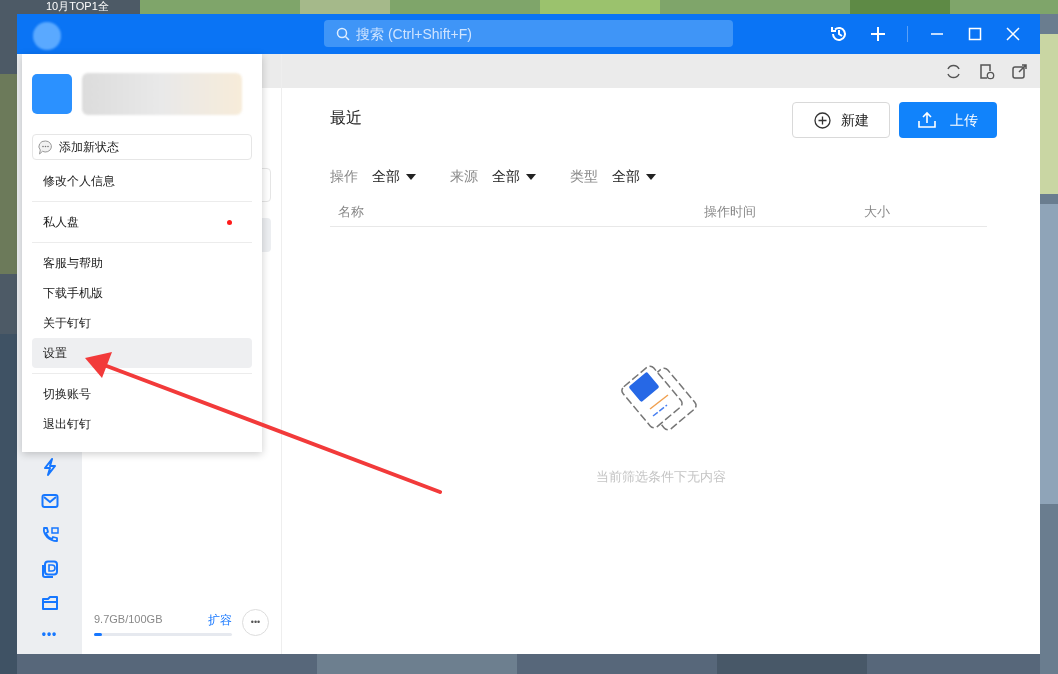 The image size is (1058, 674). Describe the element at coordinates (343, 34) in the screenshot. I see `search-icon` at that location.